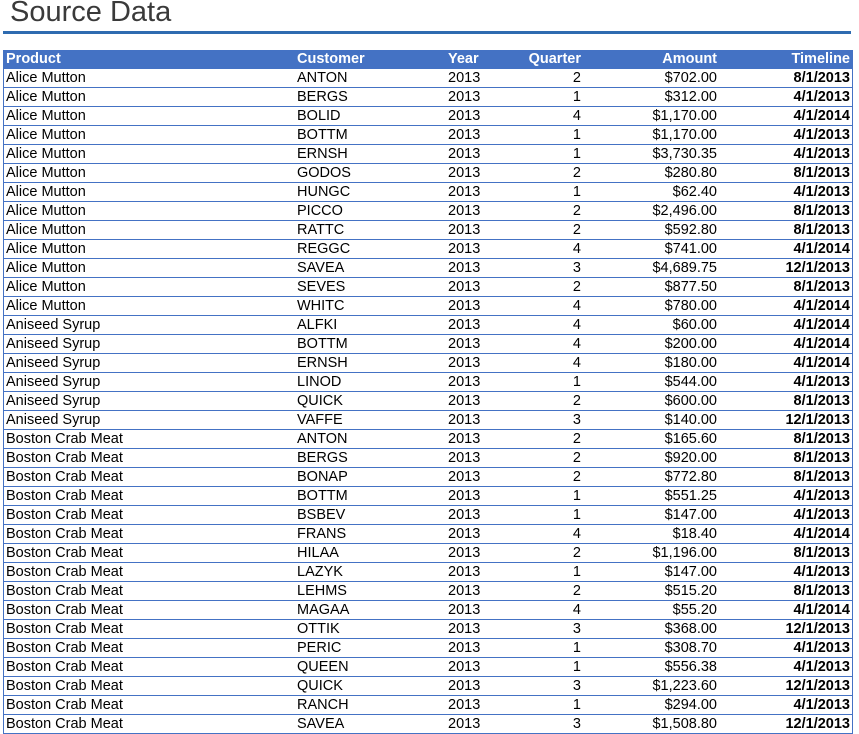 This screenshot has width=859, height=734. Describe the element at coordinates (428, 363) in the screenshot. I see `table-row: Aniseed Syrup ERNSH 2013 4 $180.00 4/1/2014` at that location.